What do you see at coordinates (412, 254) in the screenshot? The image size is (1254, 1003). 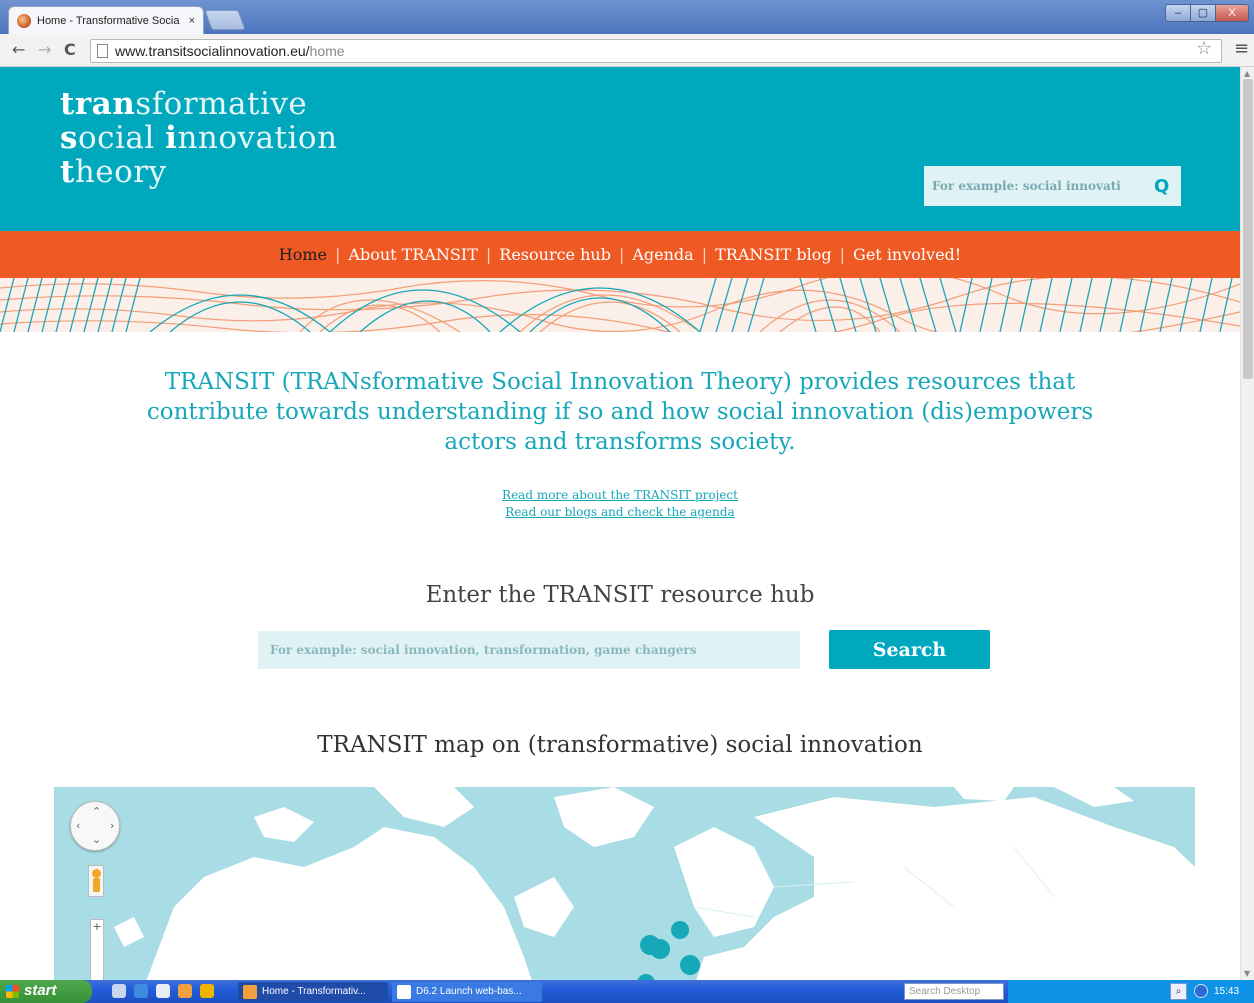 I see `nav-about-transit: About TRANSIT` at bounding box center [412, 254].